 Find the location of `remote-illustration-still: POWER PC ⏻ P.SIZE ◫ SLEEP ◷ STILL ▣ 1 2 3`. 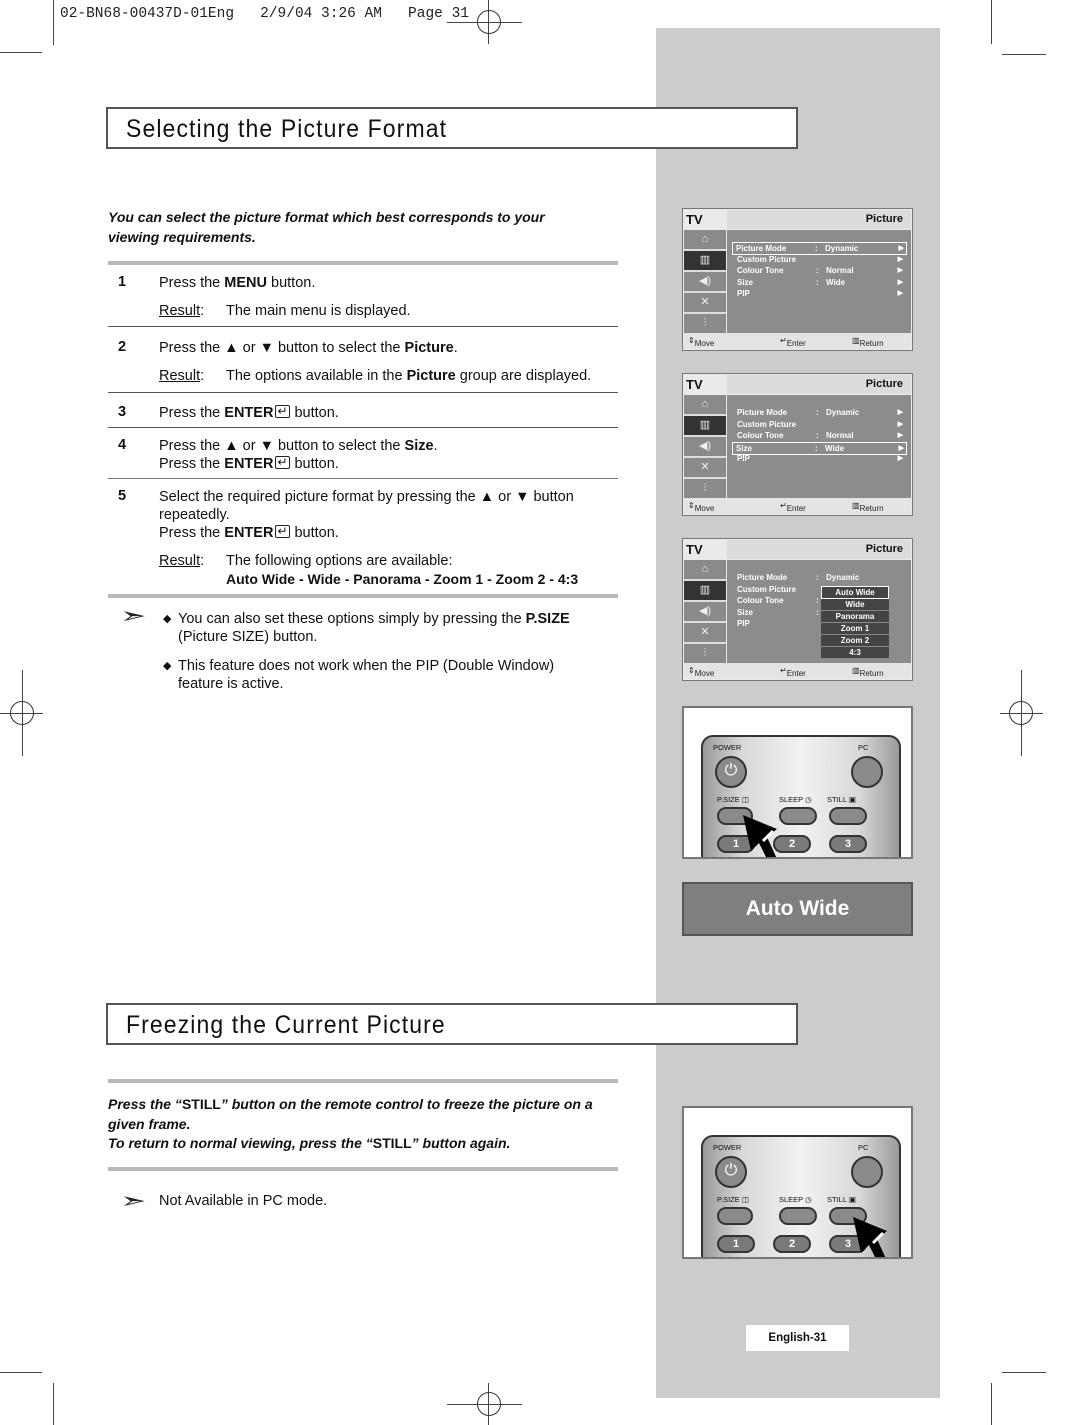

remote-illustration-still: POWER PC ⏻ P.SIZE ◫ SLEEP ◷ STILL ▣ 1 2 3 is located at coordinates (797, 1182).